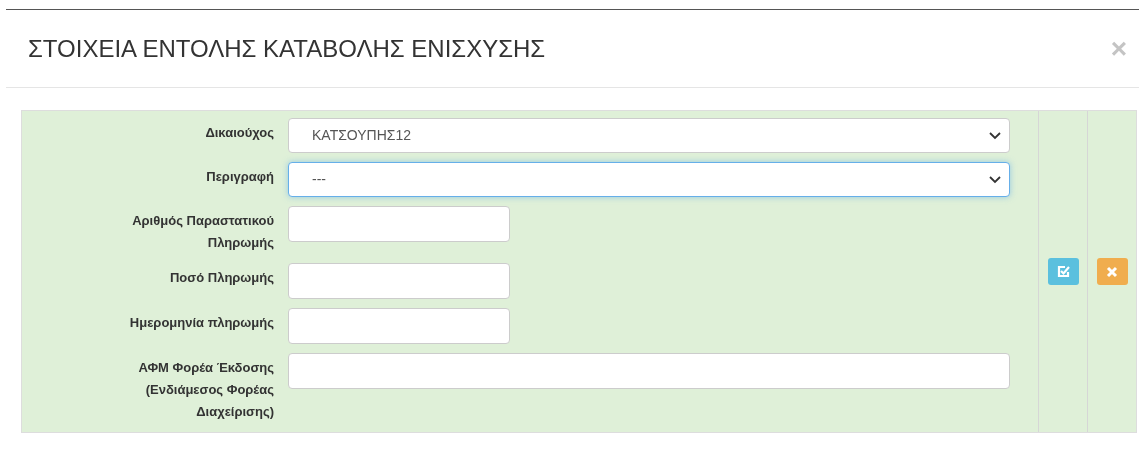  I want to click on cancel-button, so click(1112, 271).